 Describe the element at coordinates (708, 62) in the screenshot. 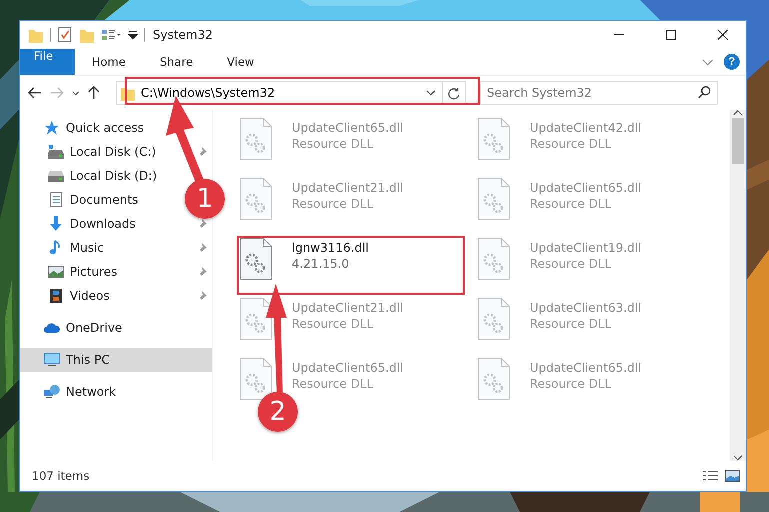

I see `expand-ribbon-icon` at that location.